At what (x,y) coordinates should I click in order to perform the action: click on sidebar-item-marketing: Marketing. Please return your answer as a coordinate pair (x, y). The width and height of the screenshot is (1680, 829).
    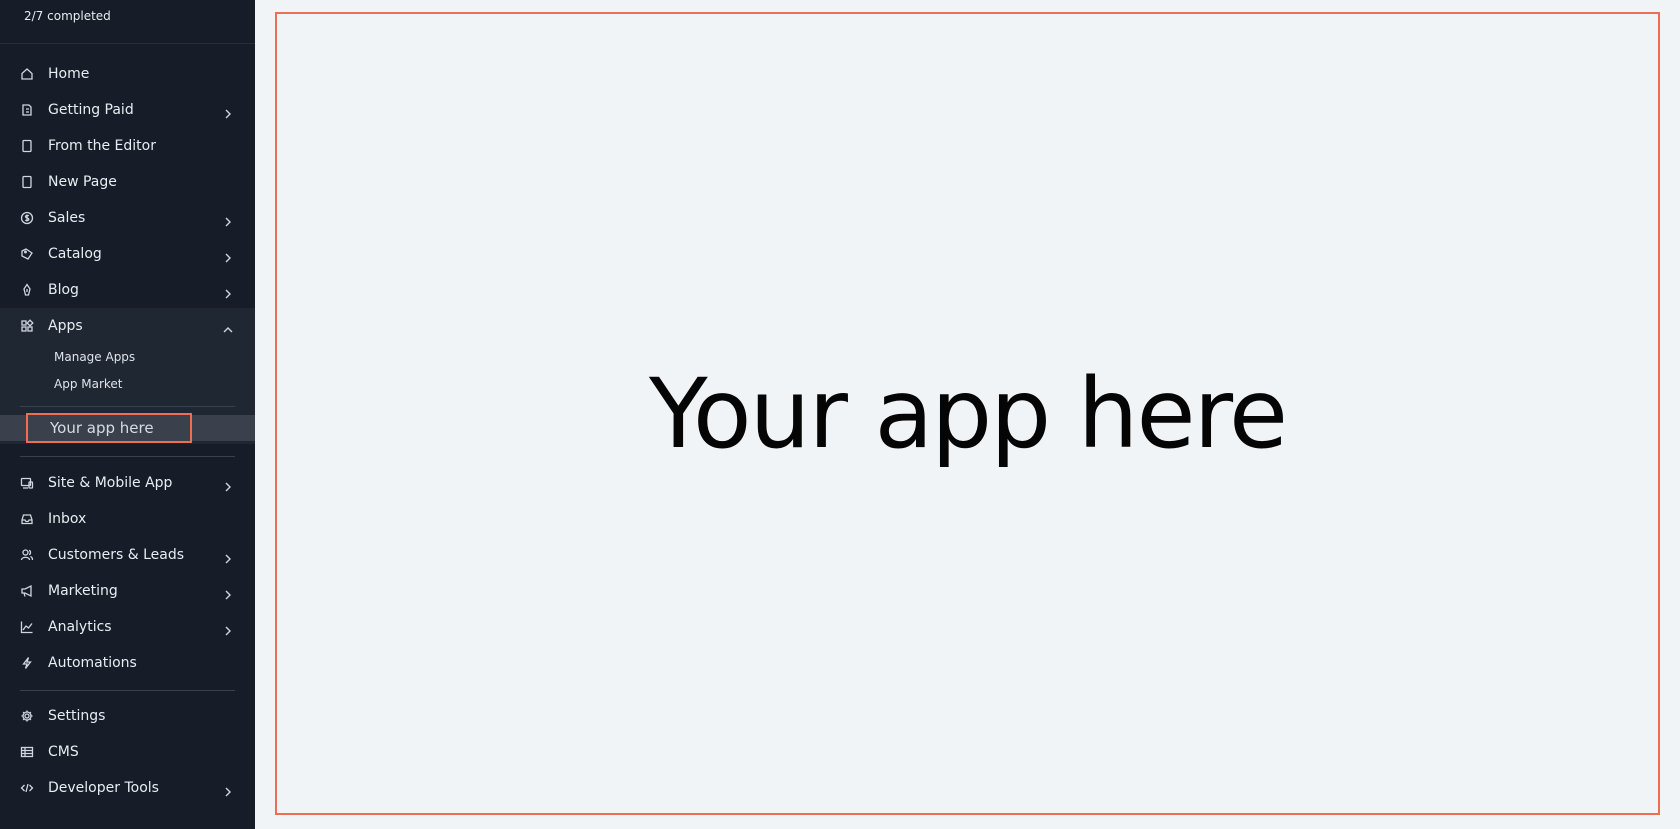
    Looking at the image, I should click on (127, 591).